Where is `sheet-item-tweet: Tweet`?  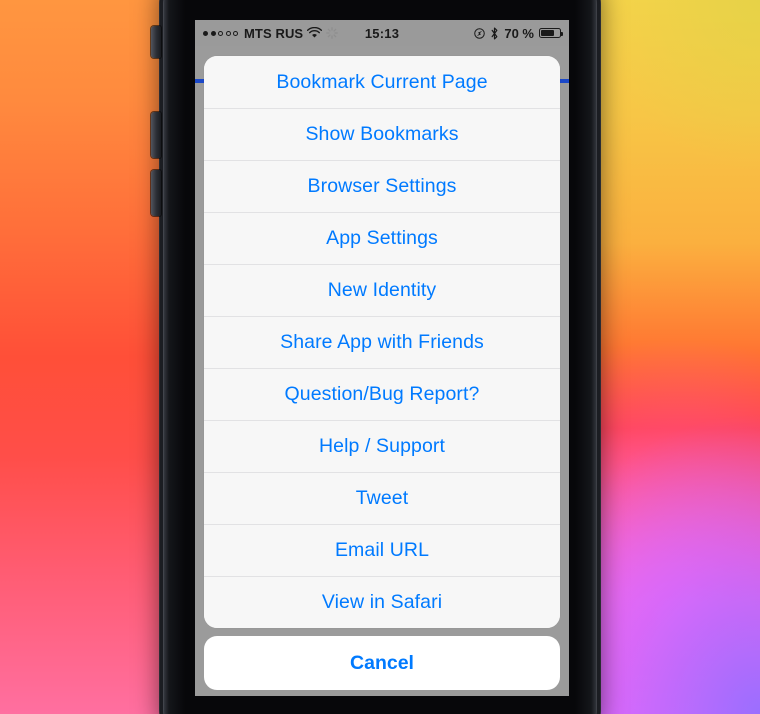
sheet-item-tweet: Tweet is located at coordinates (382, 498).